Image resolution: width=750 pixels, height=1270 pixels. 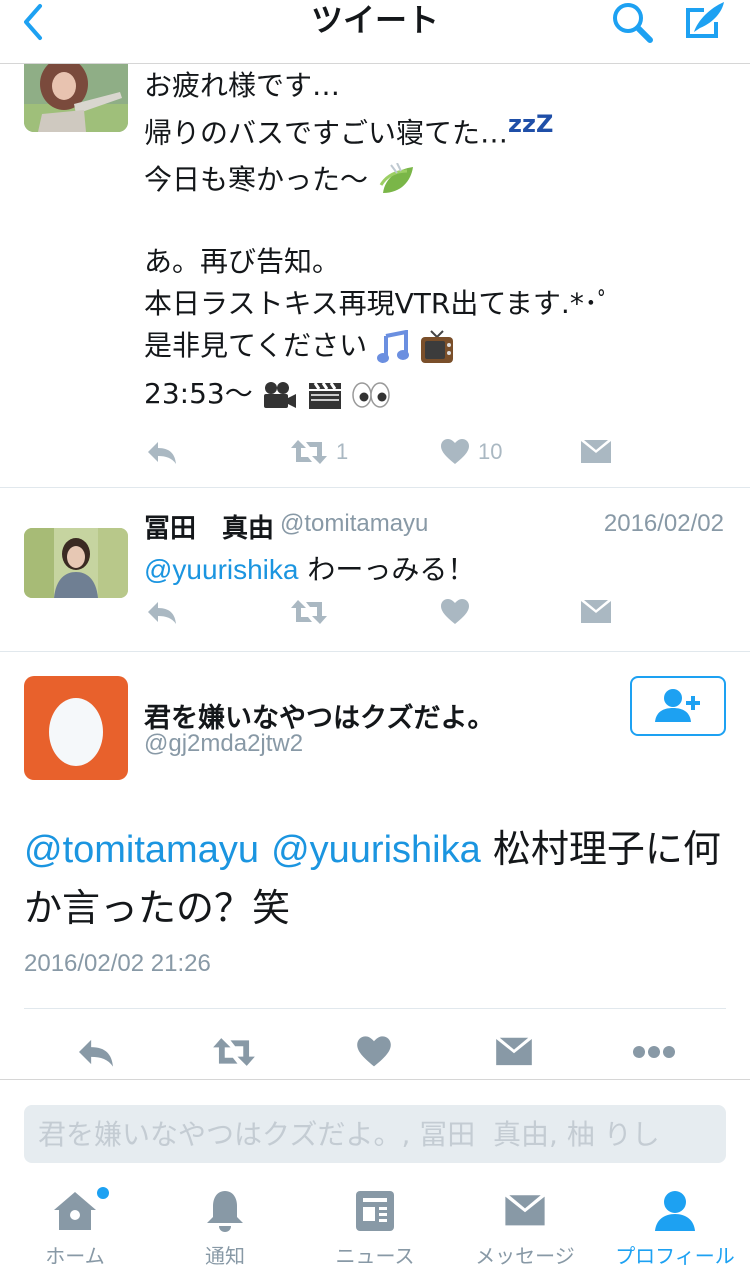 I want to click on tweet-text: @yuurishika わーっみる！, so click(x=310, y=569).